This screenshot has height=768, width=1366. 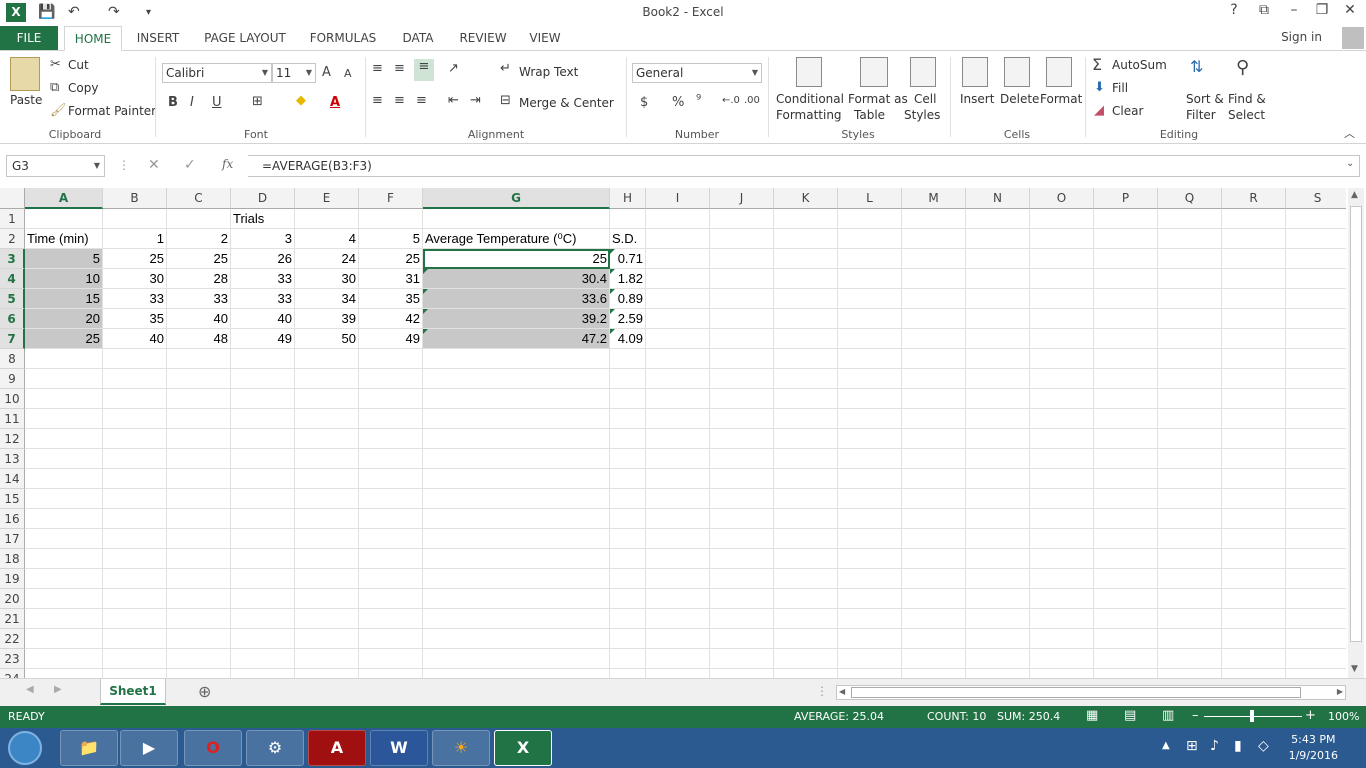 What do you see at coordinates (806, 379) in the screenshot?
I see `cell-k9` at bounding box center [806, 379].